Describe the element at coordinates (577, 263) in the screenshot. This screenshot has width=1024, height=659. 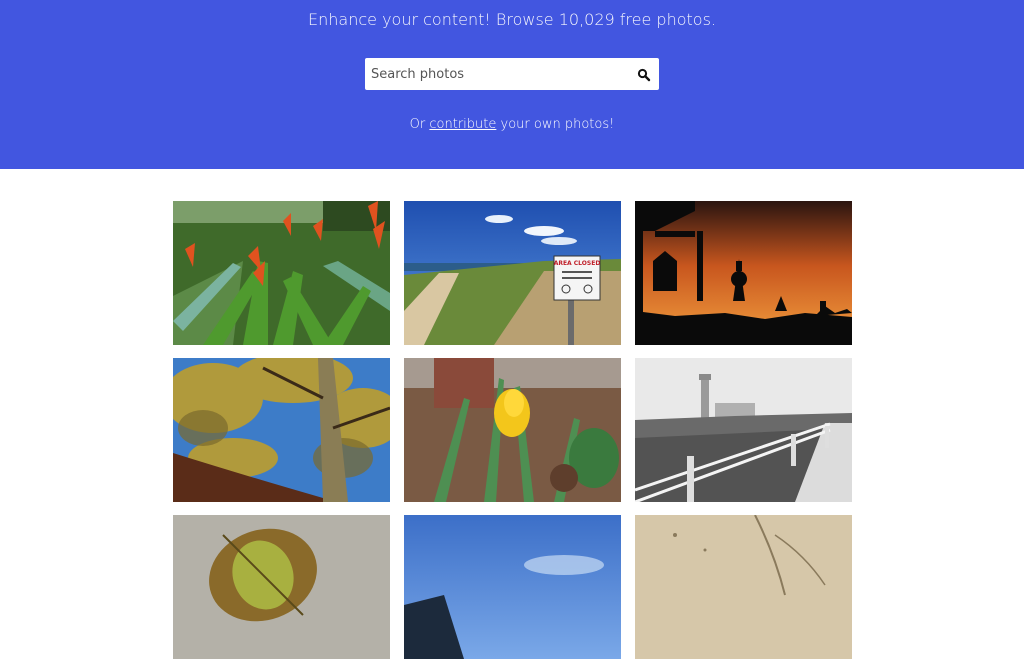
I see `sign-text: AREA CLOSED` at that location.